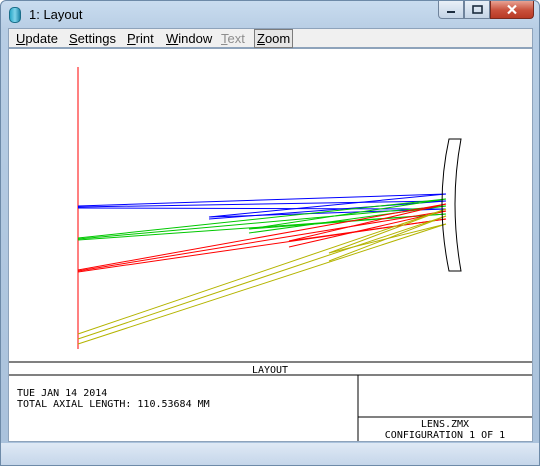 The height and width of the screenshot is (466, 540). I want to click on menu-settings-mnemonic: S, so click(73, 38).